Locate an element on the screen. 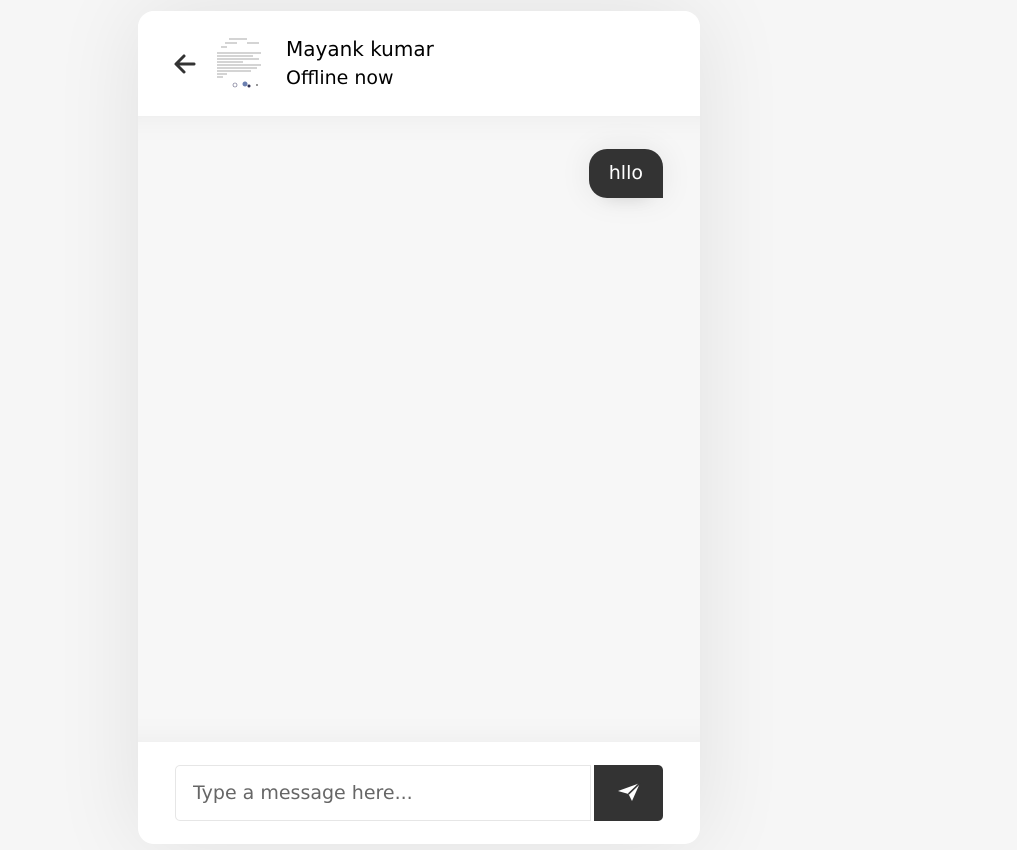  message-input is located at coordinates (383, 793).